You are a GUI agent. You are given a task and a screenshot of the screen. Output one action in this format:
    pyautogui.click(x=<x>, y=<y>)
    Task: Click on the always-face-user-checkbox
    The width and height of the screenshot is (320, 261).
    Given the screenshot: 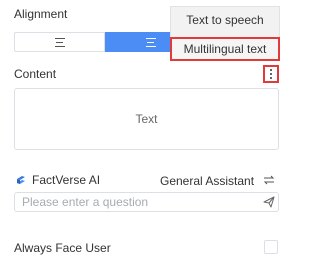 What is the action you would take?
    pyautogui.click(x=271, y=247)
    